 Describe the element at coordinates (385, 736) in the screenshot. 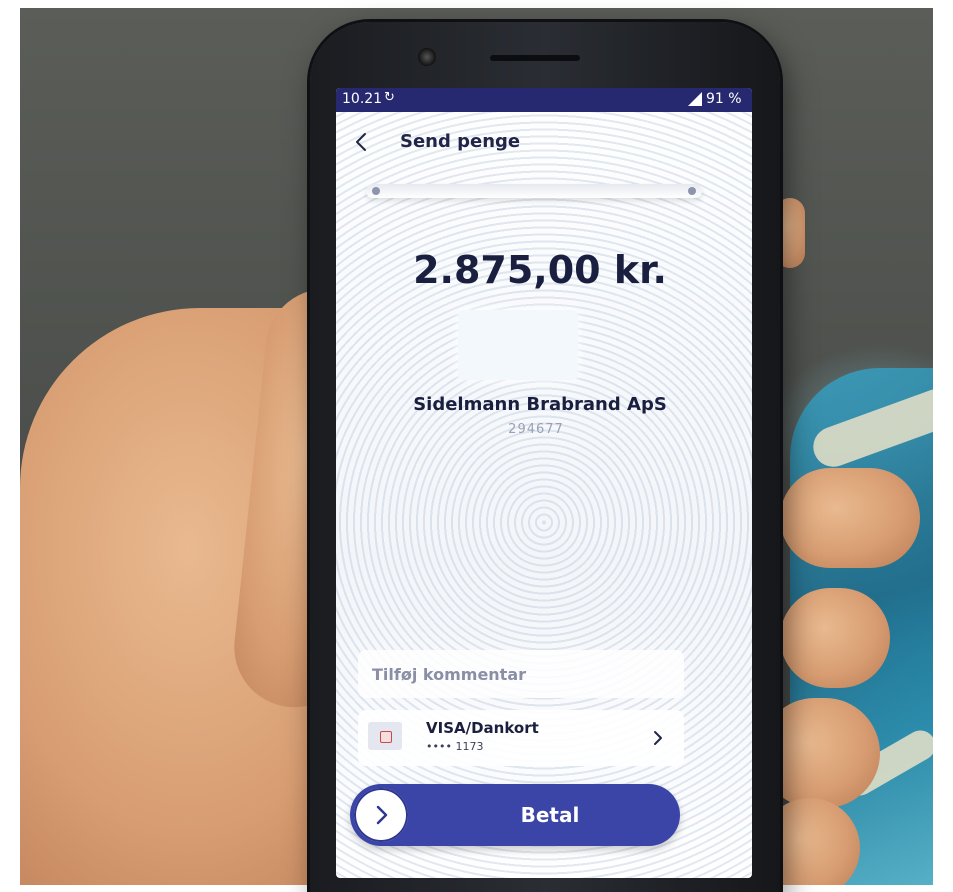

I see `card-icon` at that location.